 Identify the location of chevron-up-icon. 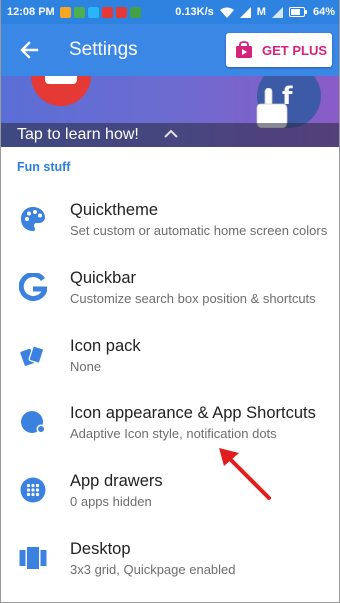
(171, 134).